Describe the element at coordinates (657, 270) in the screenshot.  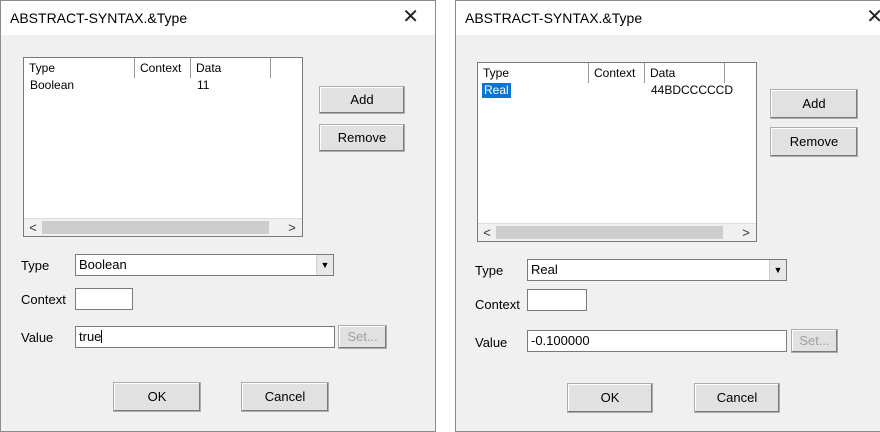
I see `type-dropdown: Real ▼` at that location.